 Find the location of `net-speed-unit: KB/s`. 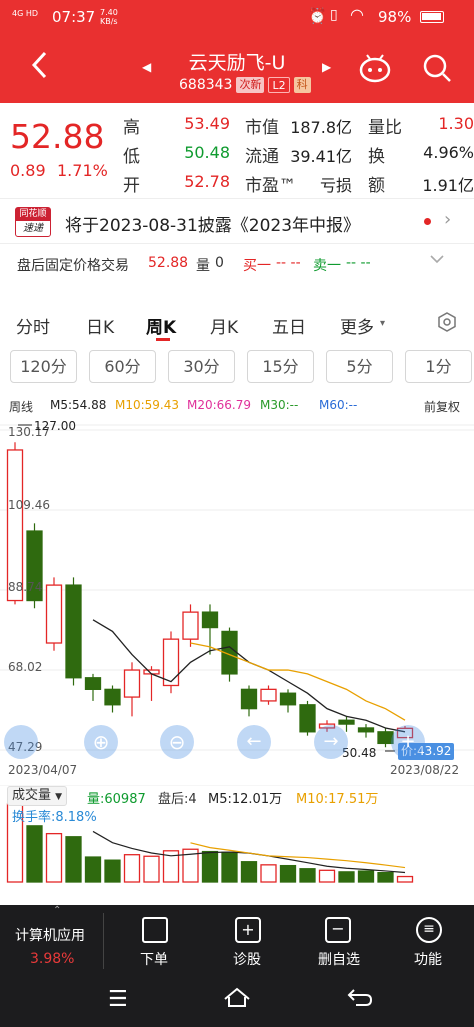

net-speed-unit: KB/s is located at coordinates (109, 21).